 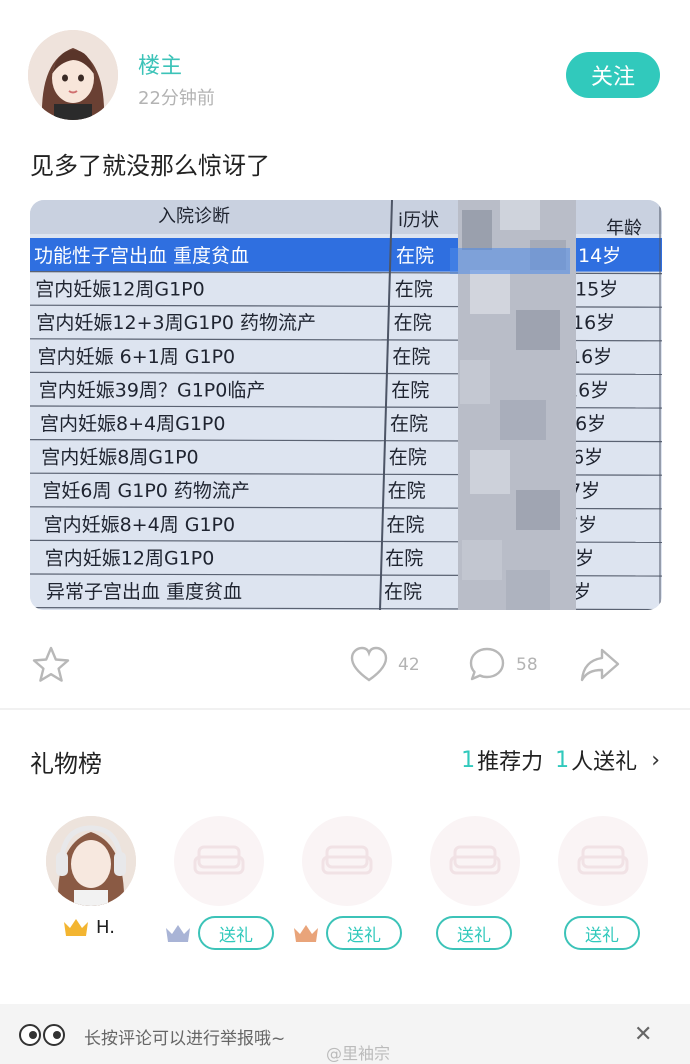 I want to click on cell-diagnosis: 功能性子宫出血 重度贫血, so click(x=141, y=256).